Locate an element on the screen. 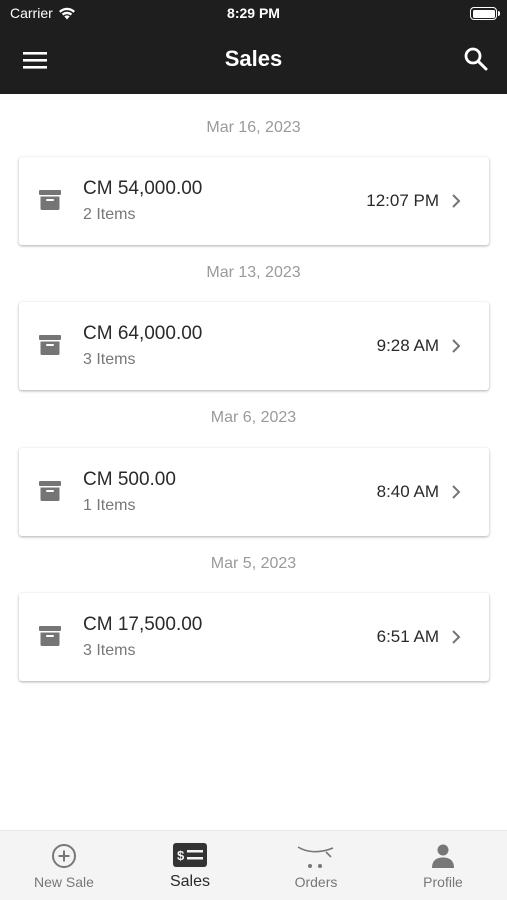  status-time: 8:29 PM is located at coordinates (253, 13).